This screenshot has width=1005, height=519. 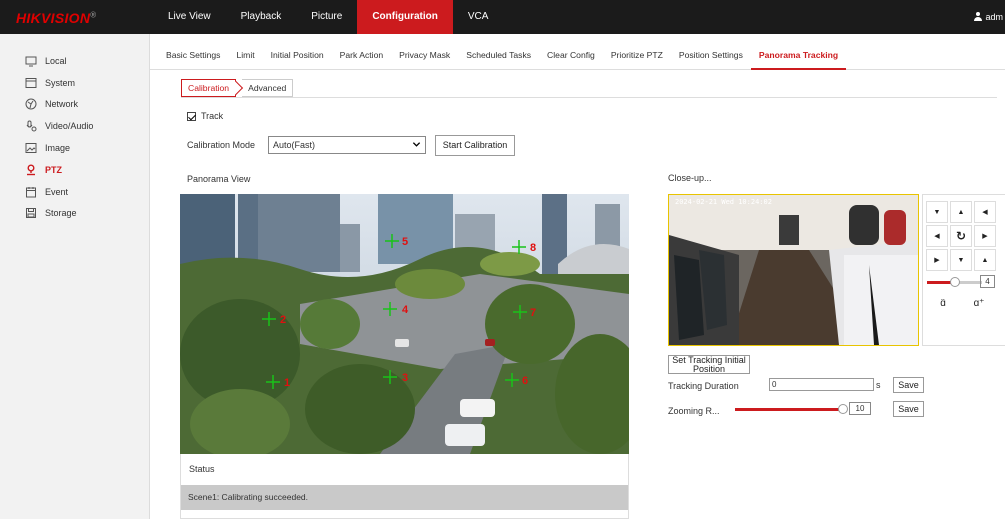 What do you see at coordinates (989, 17) in the screenshot?
I see `user-menu: adm` at bounding box center [989, 17].